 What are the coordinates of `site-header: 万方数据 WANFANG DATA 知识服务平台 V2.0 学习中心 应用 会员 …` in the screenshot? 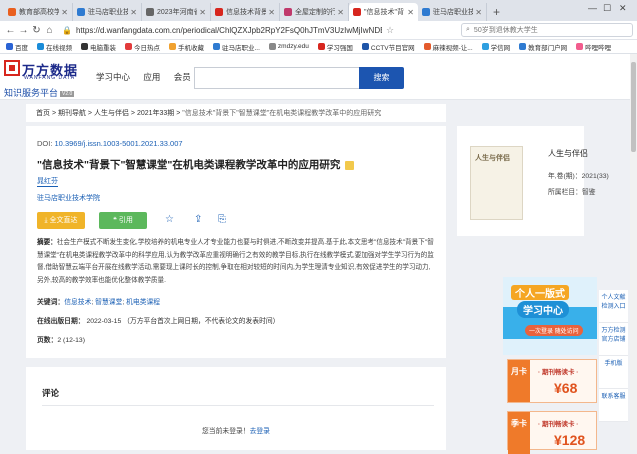 It's located at (318, 77).